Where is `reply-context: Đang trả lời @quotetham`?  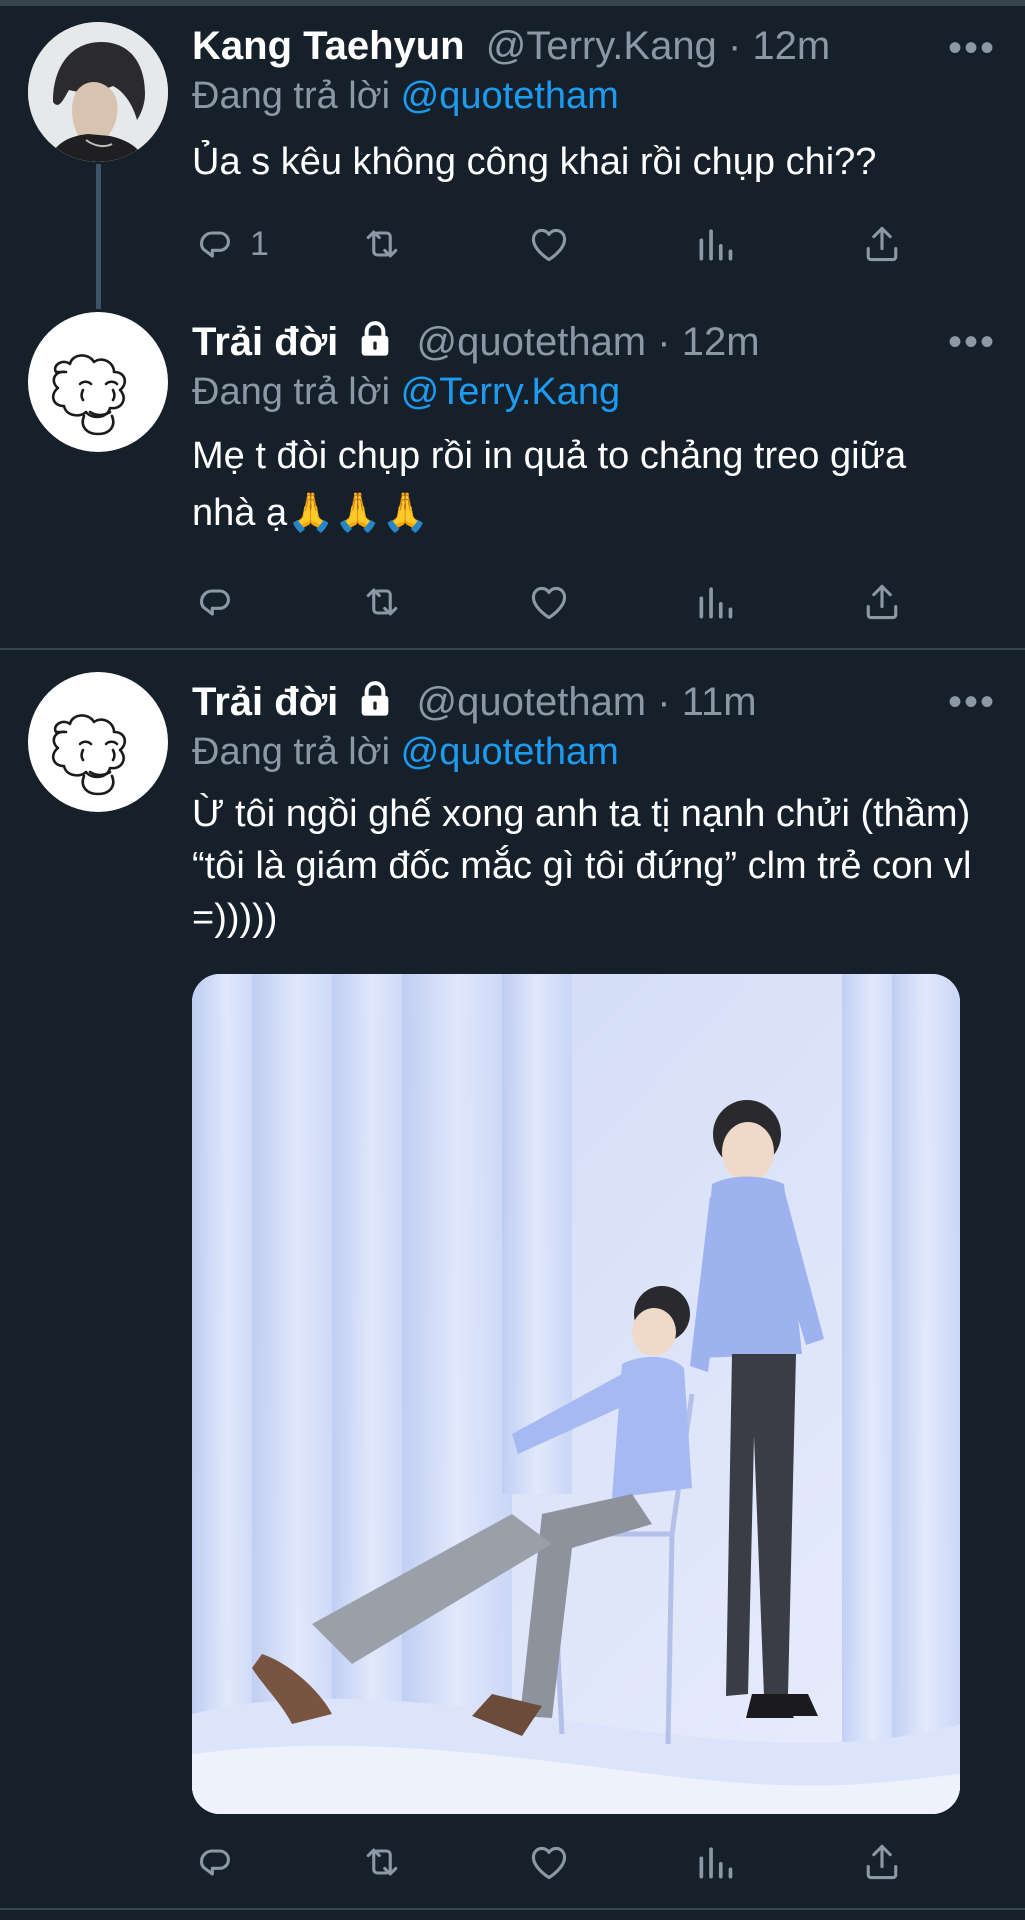
reply-context: Đang trả lời @quotetham is located at coordinates (405, 752).